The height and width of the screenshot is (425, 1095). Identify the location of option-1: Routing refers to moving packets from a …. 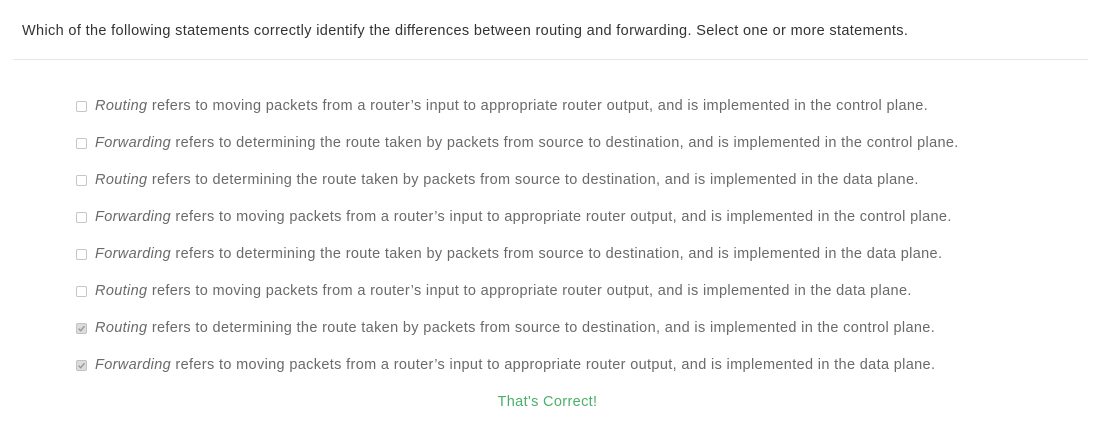
(517, 114).